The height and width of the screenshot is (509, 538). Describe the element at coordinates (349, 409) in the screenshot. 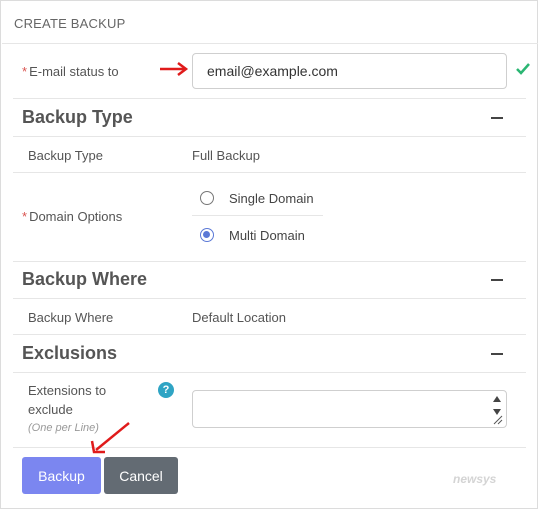

I see `extensions-textarea` at that location.